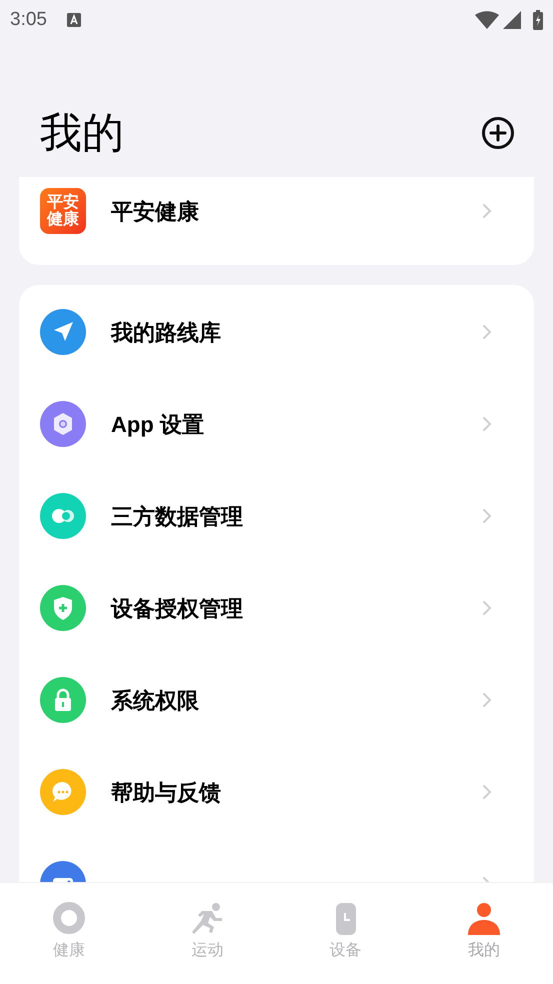 The width and height of the screenshot is (553, 984). I want to click on menu-label: 系统权限, so click(155, 700).